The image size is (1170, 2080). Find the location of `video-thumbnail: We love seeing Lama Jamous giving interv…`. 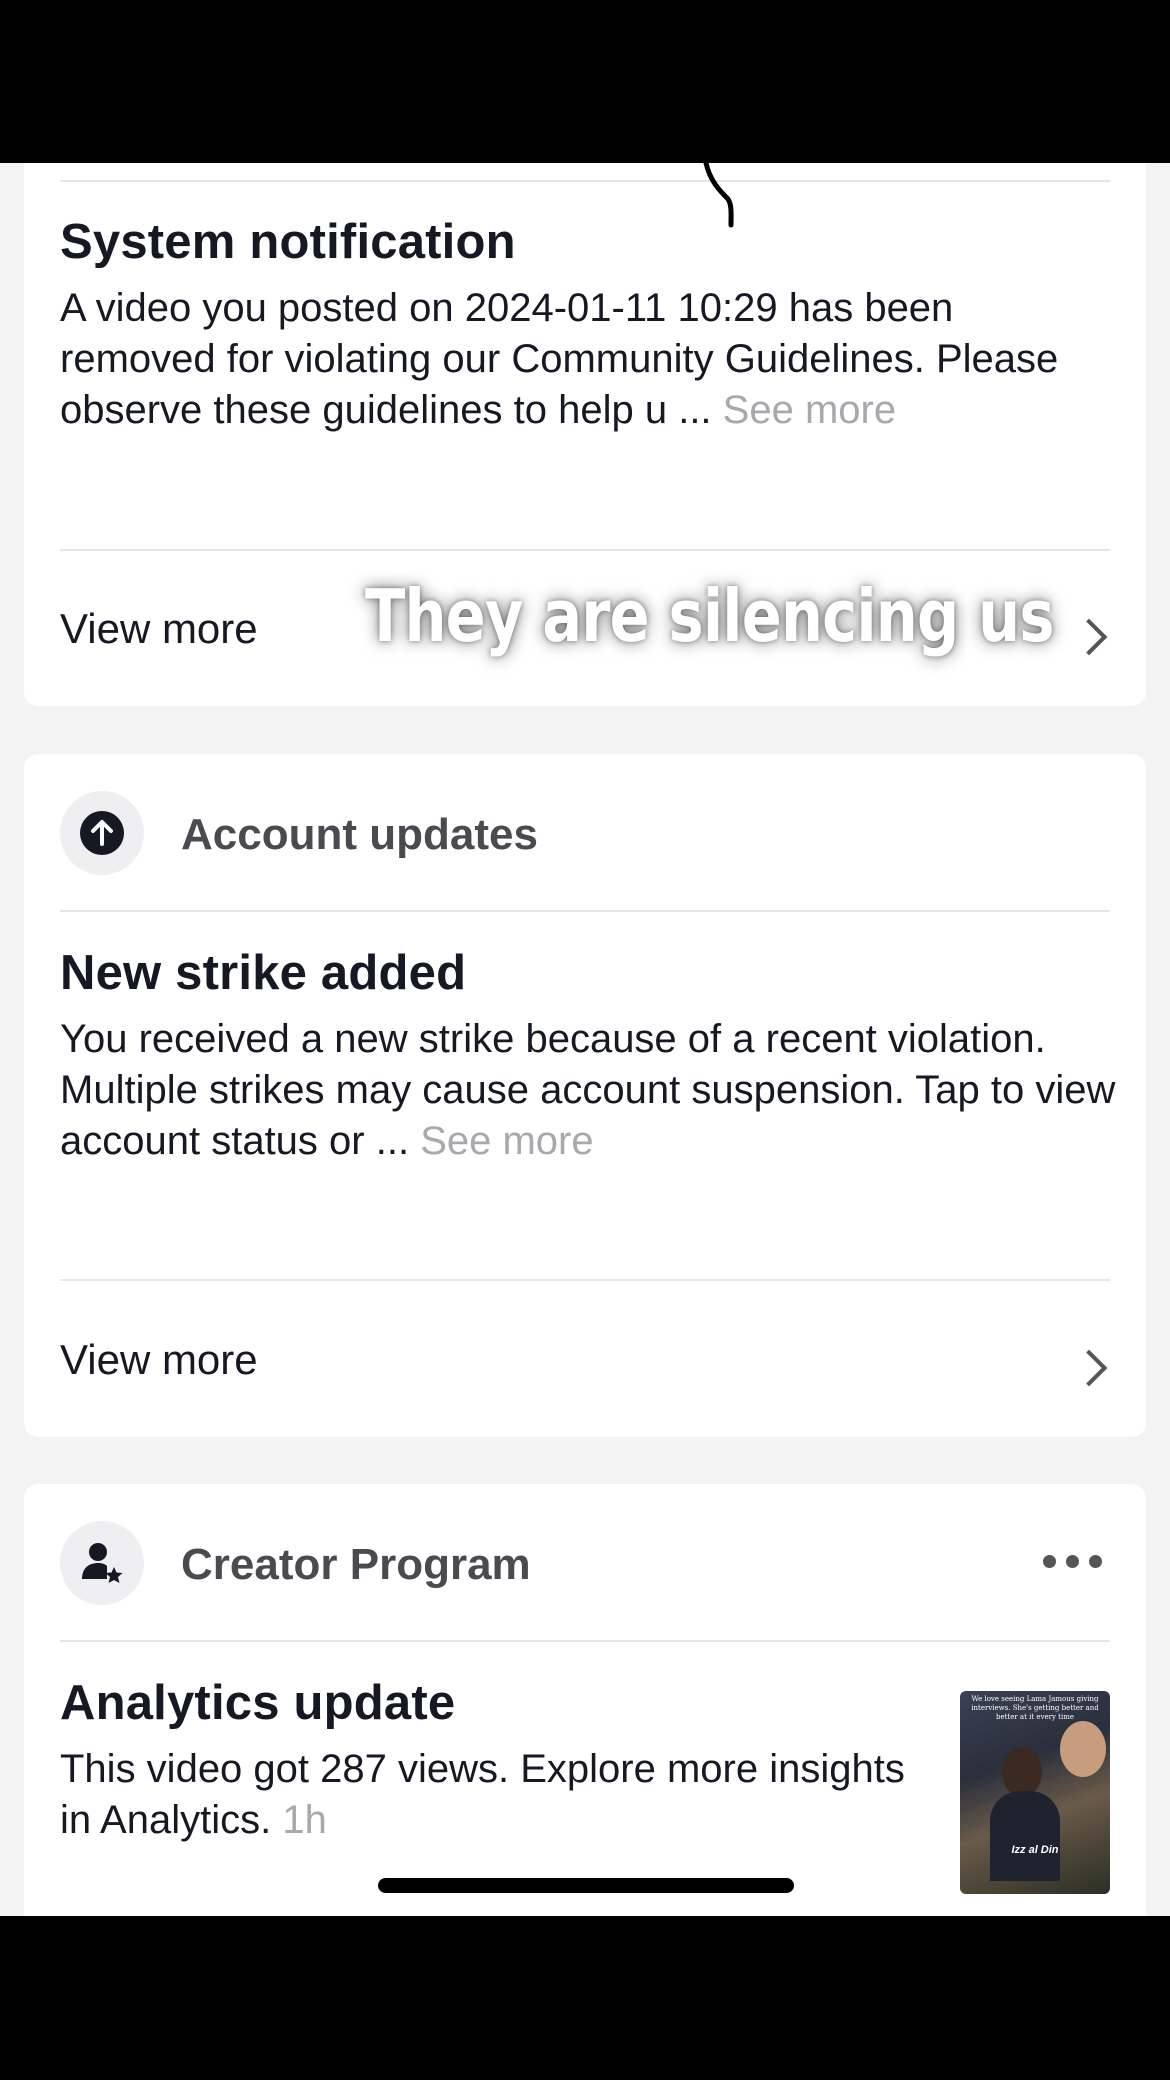

video-thumbnail: We love seeing Lama Jamous giving interv… is located at coordinates (1035, 1792).